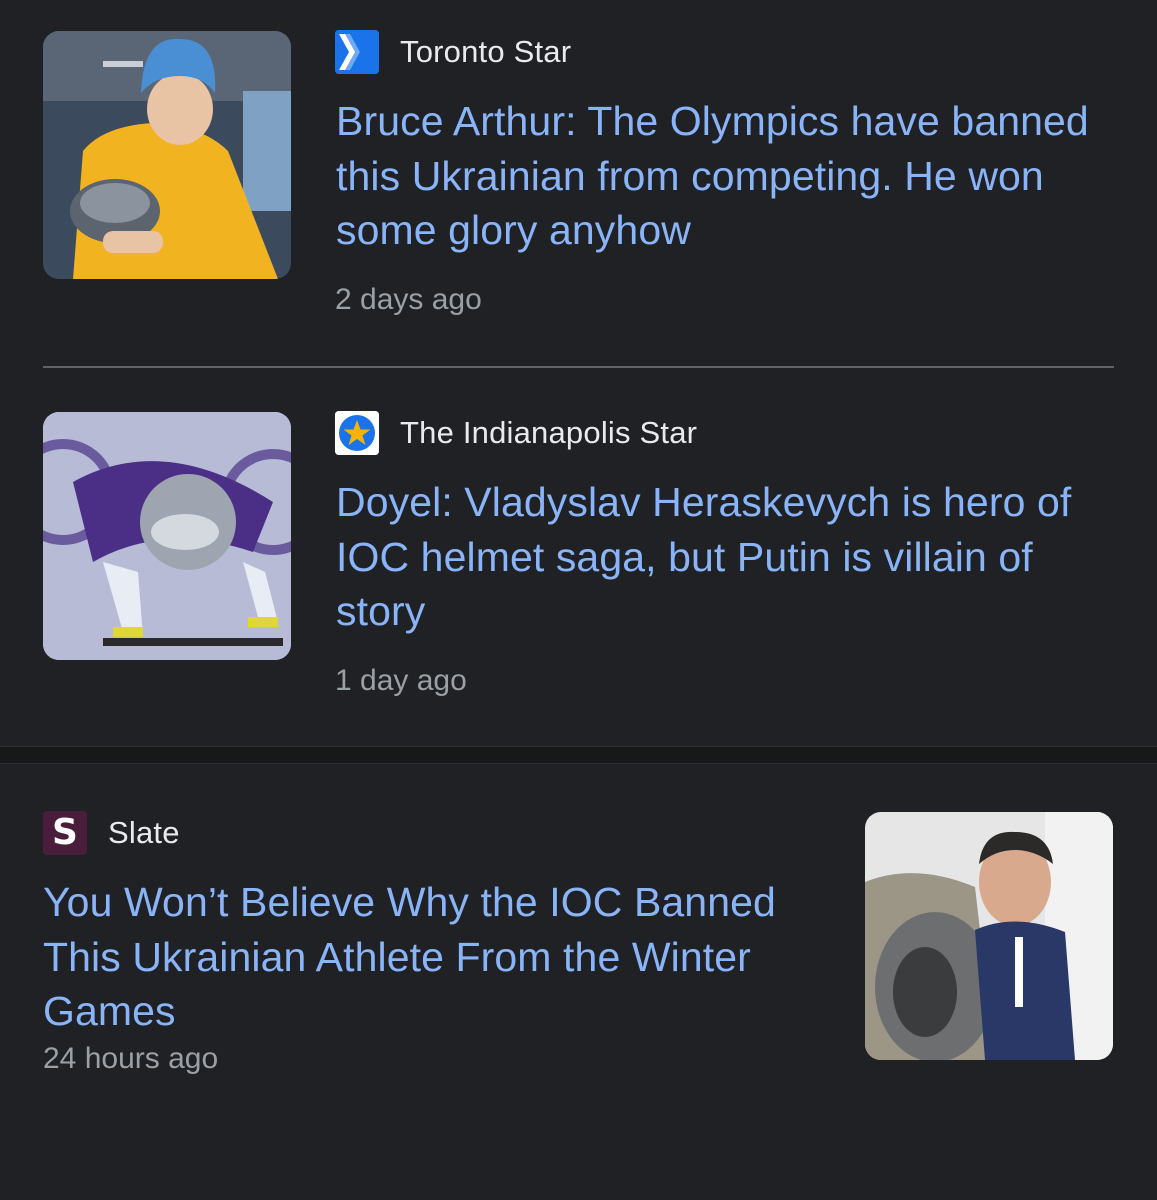 This screenshot has height=1200, width=1157. I want to click on slate-logo-letter: S, so click(65, 832).